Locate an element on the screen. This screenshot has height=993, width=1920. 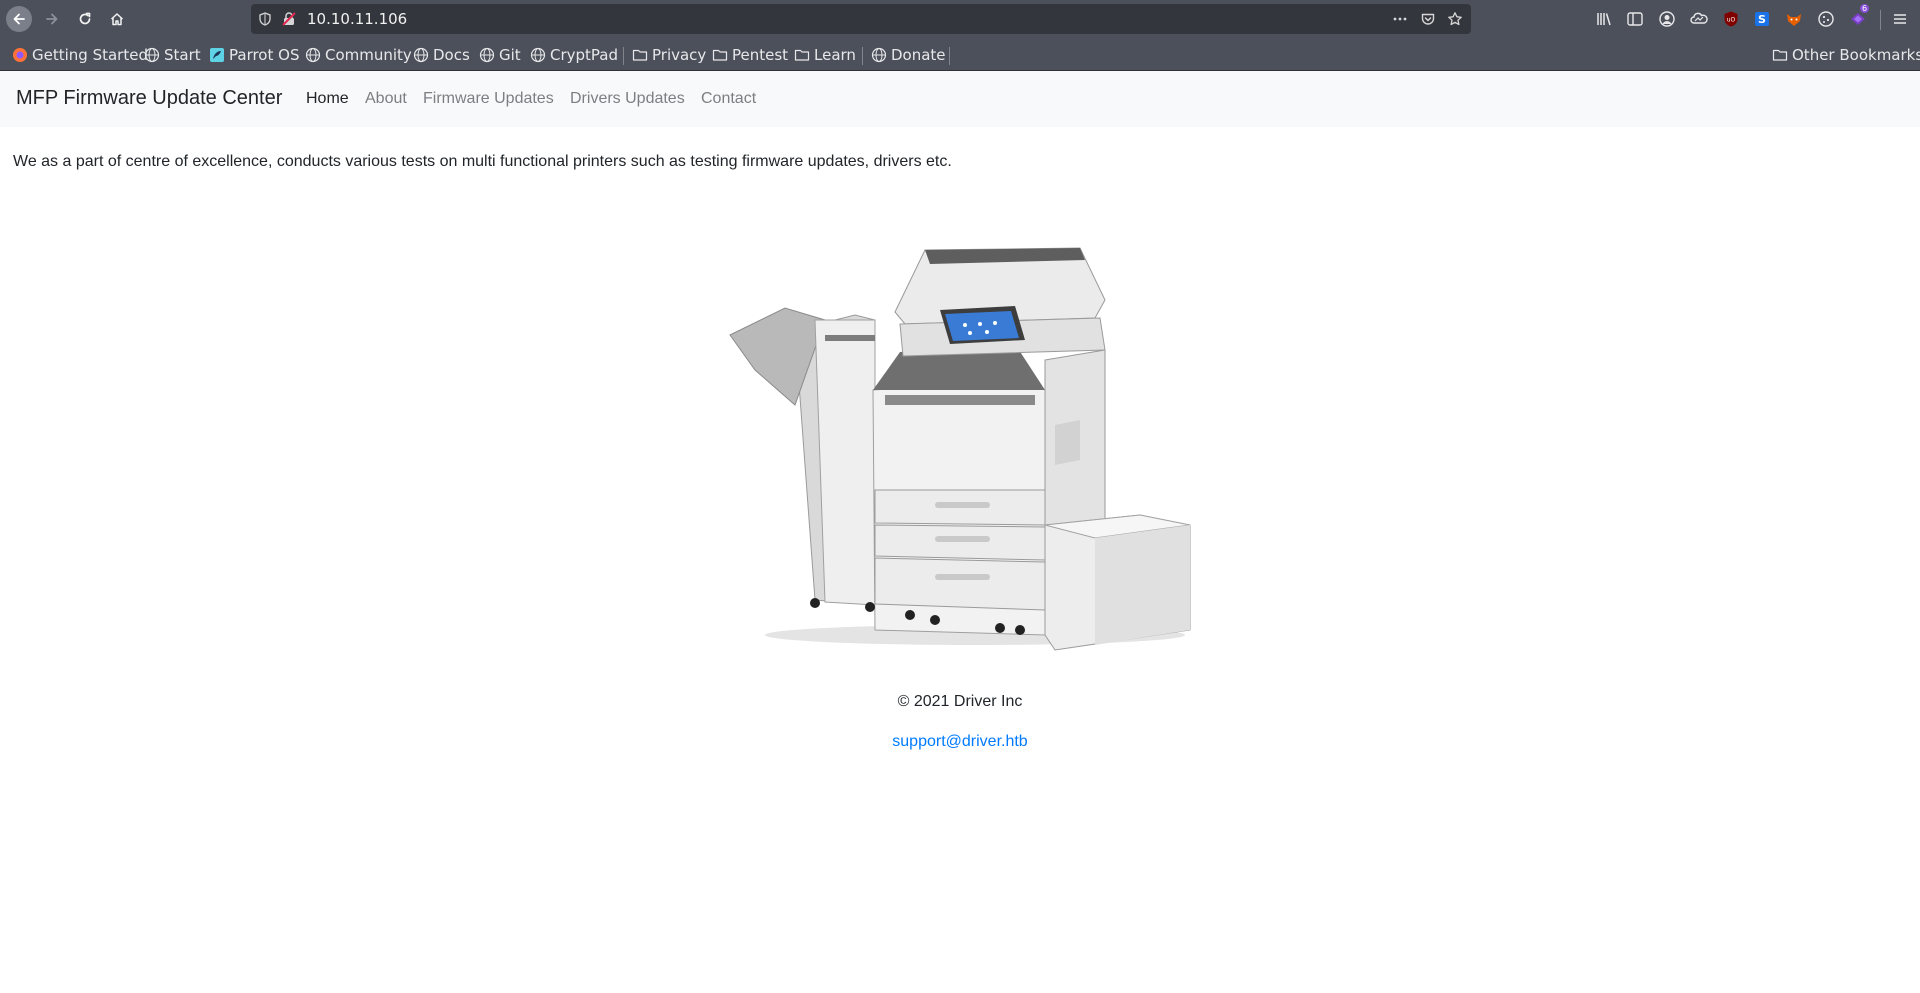
extension-cloud-icon is located at coordinates (1699, 19).